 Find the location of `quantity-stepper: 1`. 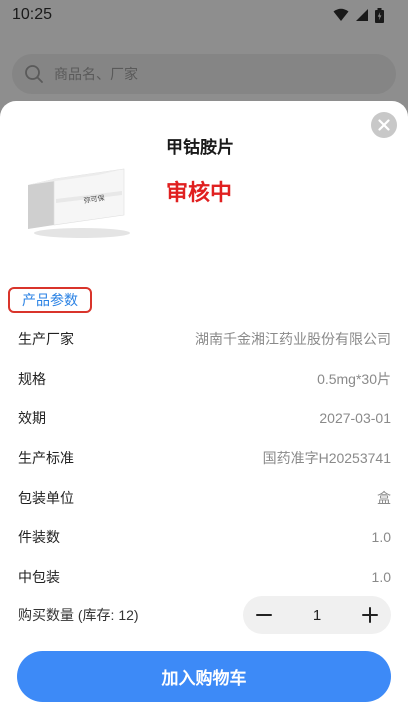

quantity-stepper: 1 is located at coordinates (317, 615).